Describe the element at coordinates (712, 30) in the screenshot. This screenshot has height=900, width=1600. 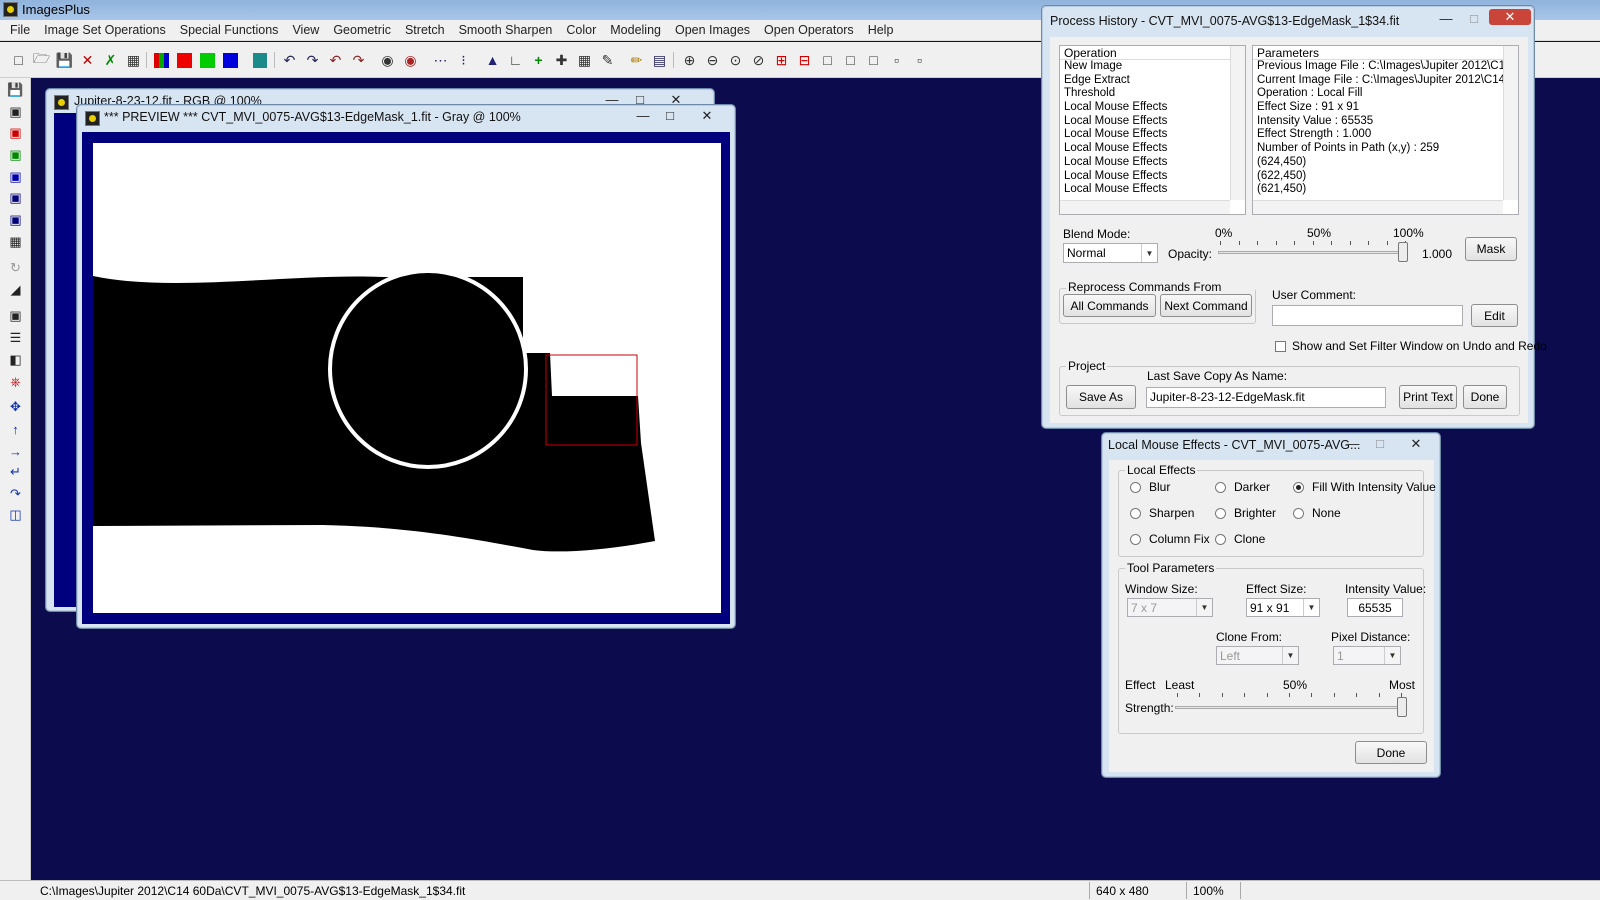
I see `menu-open-images: Open Images` at that location.